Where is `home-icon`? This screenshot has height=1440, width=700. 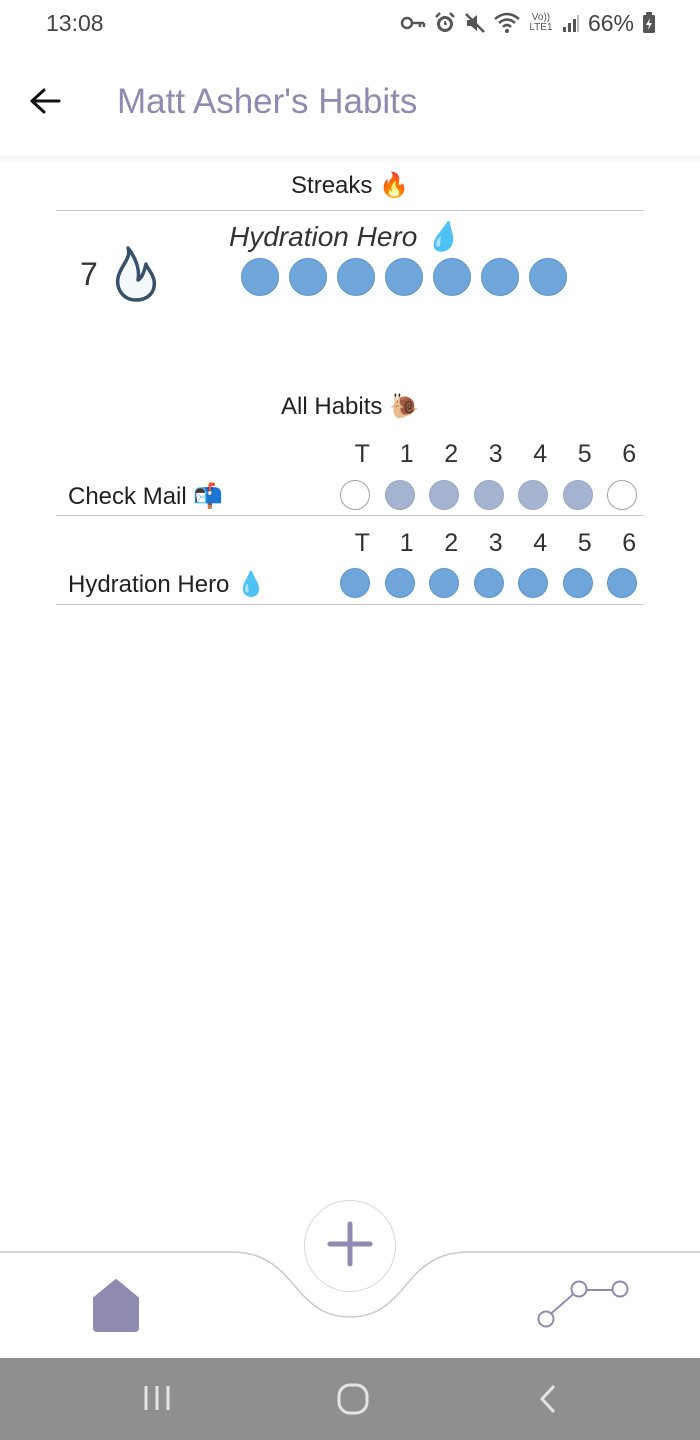
home-icon is located at coordinates (116, 1307).